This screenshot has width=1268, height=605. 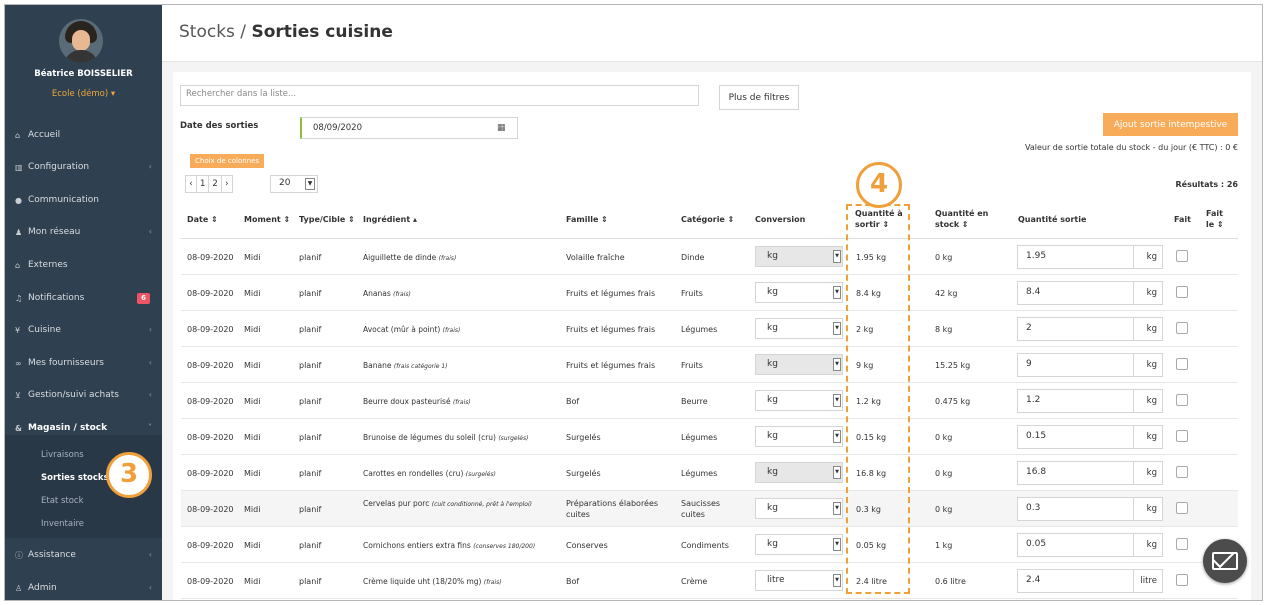 I want to click on home-icon: ⌂, so click(x=18, y=135).